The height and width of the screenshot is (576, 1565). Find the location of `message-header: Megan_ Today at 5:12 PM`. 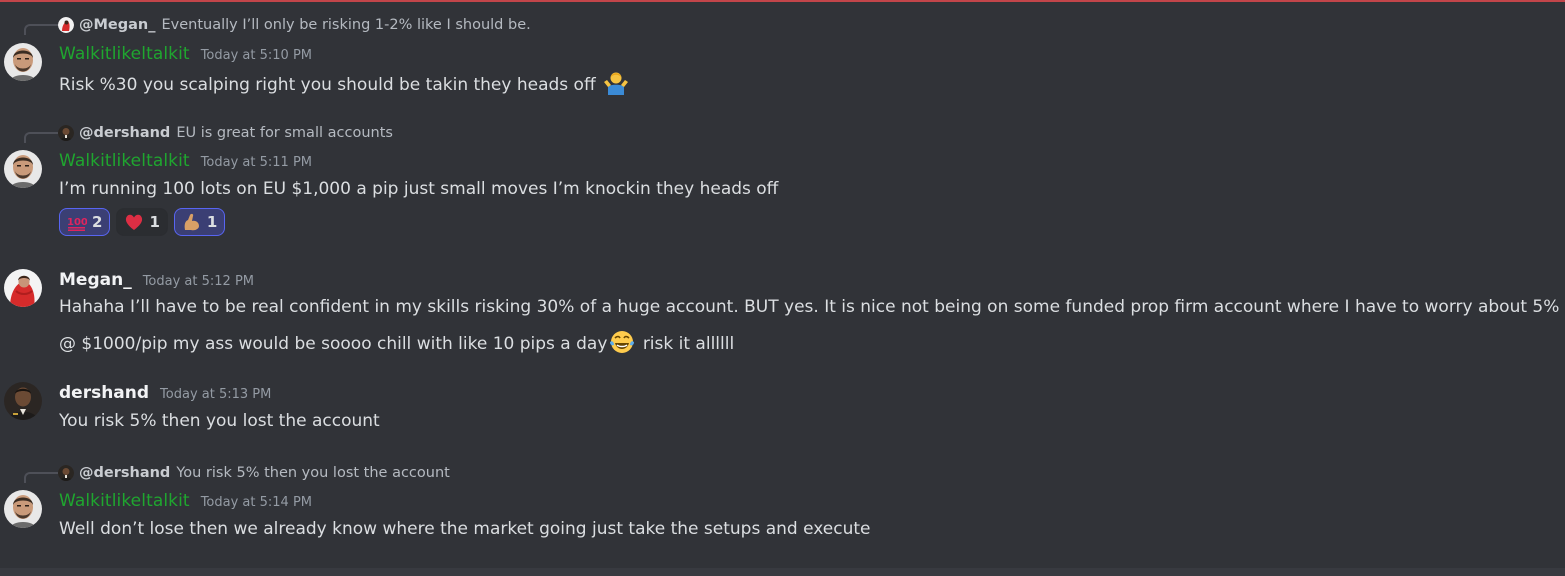

message-header: Megan_ Today at 5:12 PM is located at coordinates (156, 280).